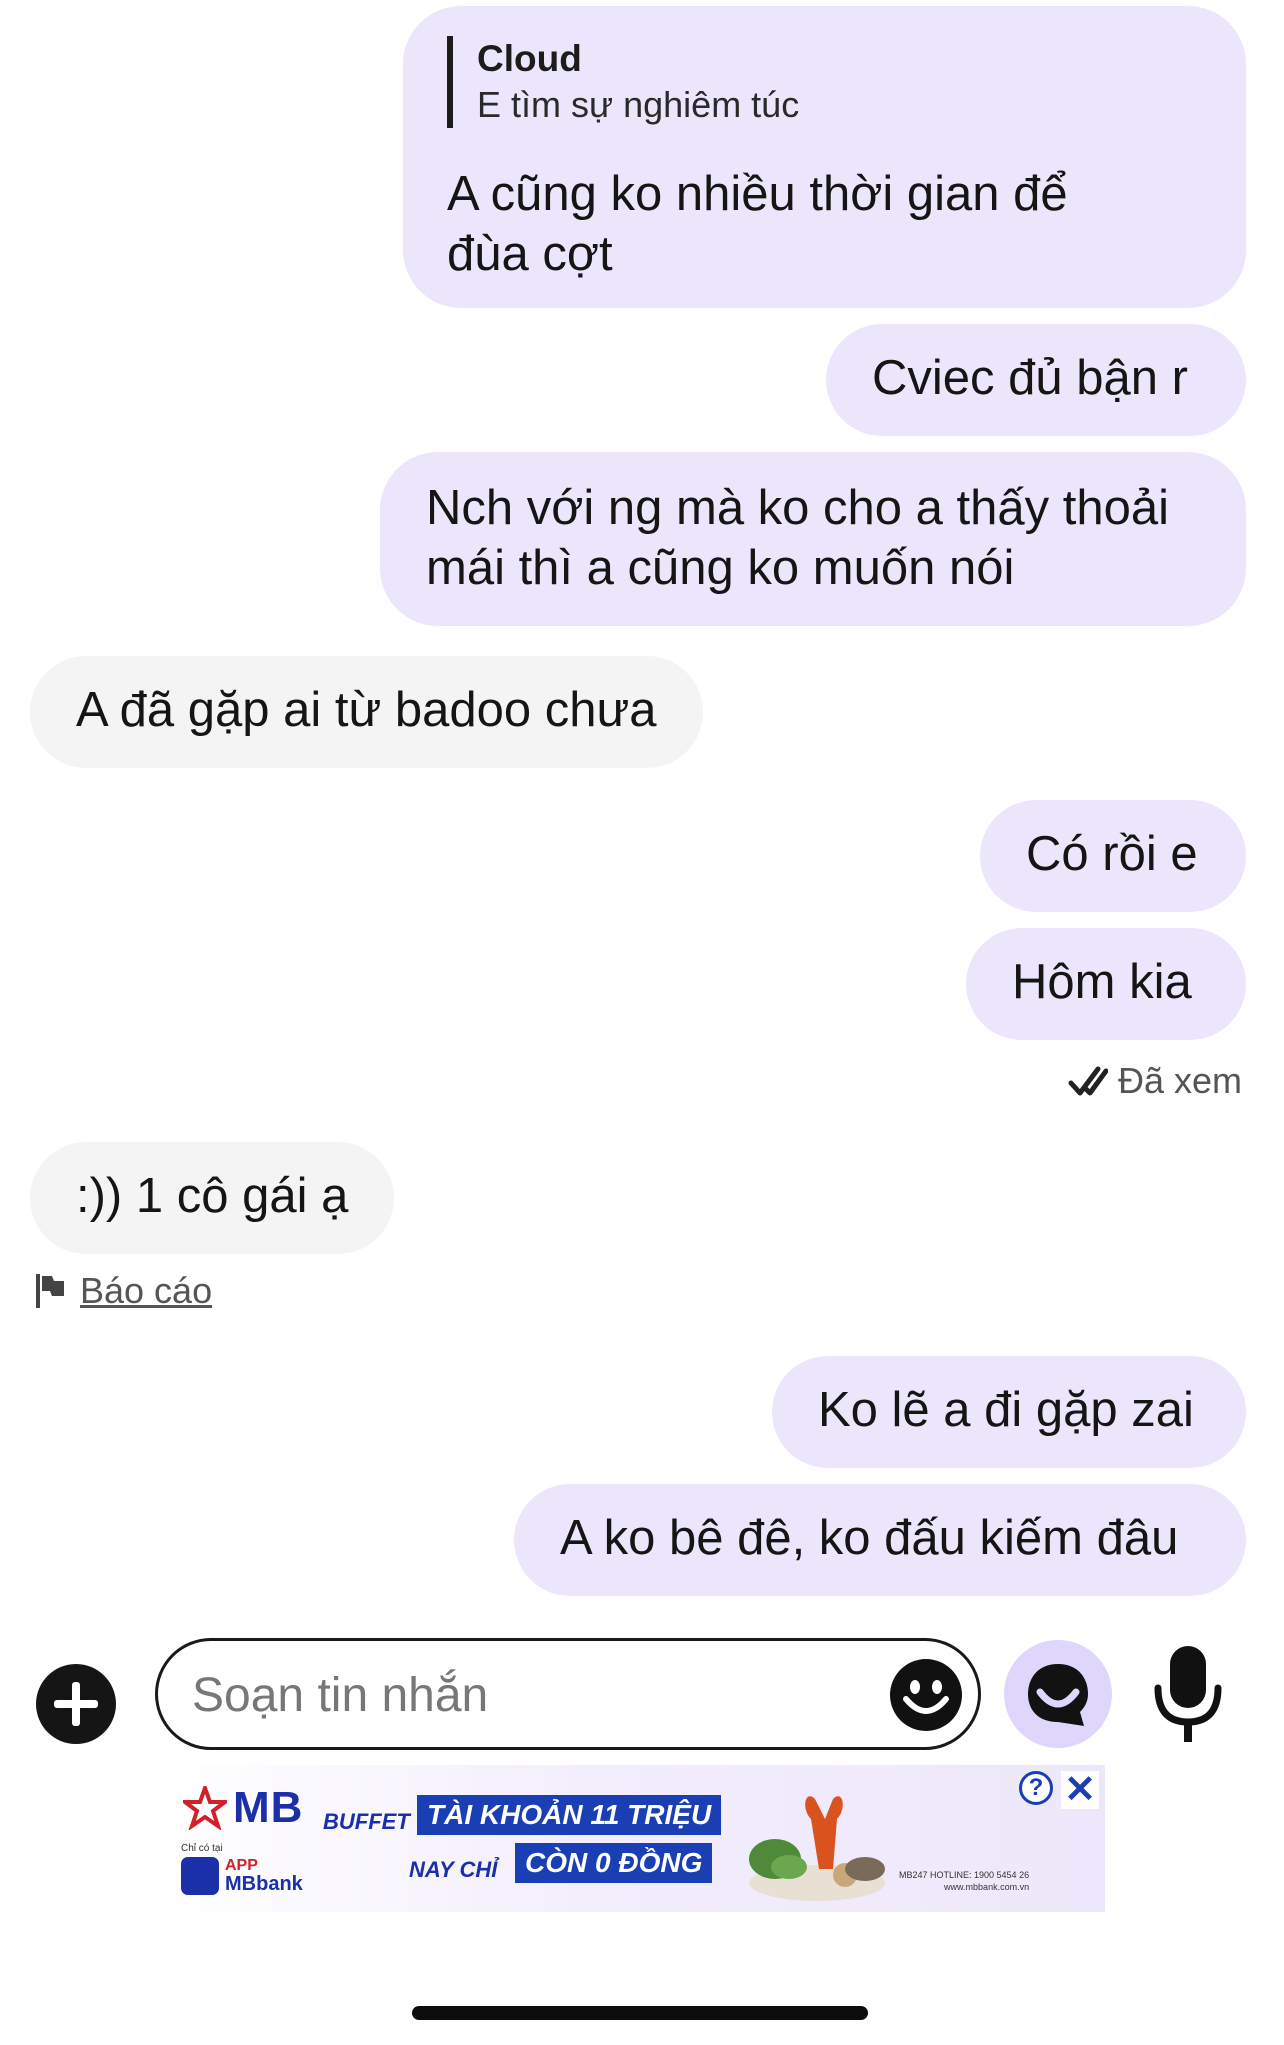 The width and height of the screenshot is (1284, 2045). I want to click on message-bubble-incoming: A đã gặp ai từ badoo chưa, so click(366, 712).